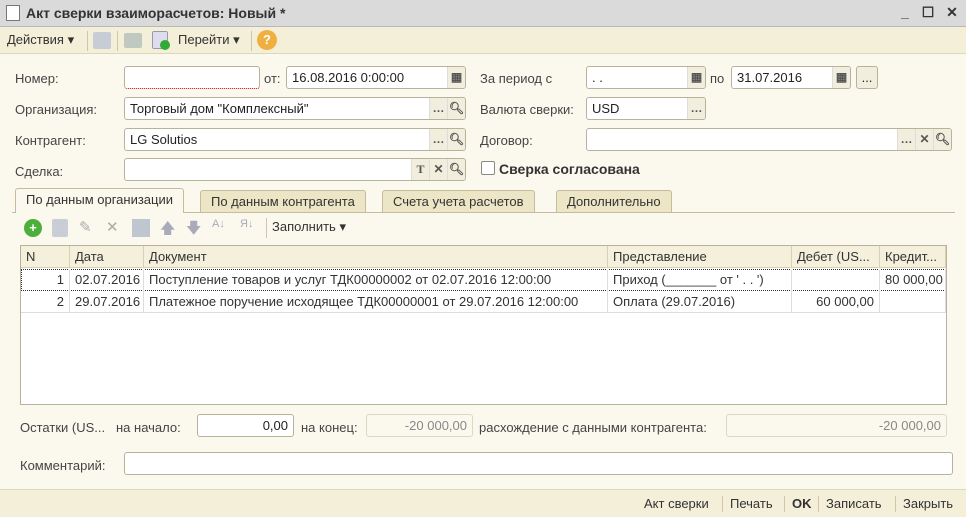 This screenshot has height=517, width=966. I want to click on save-button: Записать, so click(854, 503).